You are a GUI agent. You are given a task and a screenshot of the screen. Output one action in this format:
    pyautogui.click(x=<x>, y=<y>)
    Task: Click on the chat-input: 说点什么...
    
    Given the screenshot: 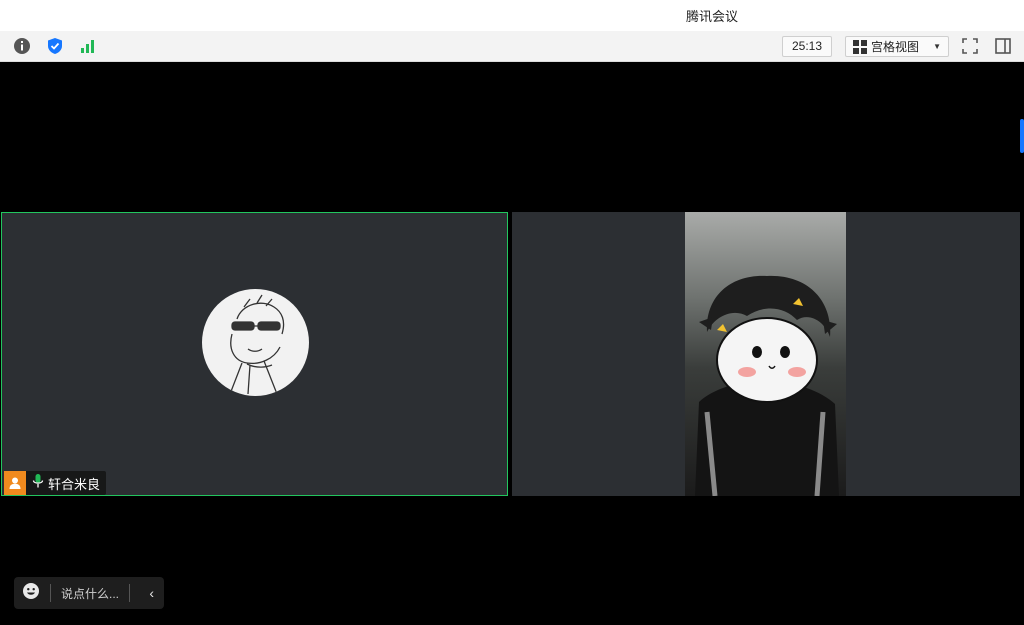 What is the action you would take?
    pyautogui.click(x=90, y=593)
    